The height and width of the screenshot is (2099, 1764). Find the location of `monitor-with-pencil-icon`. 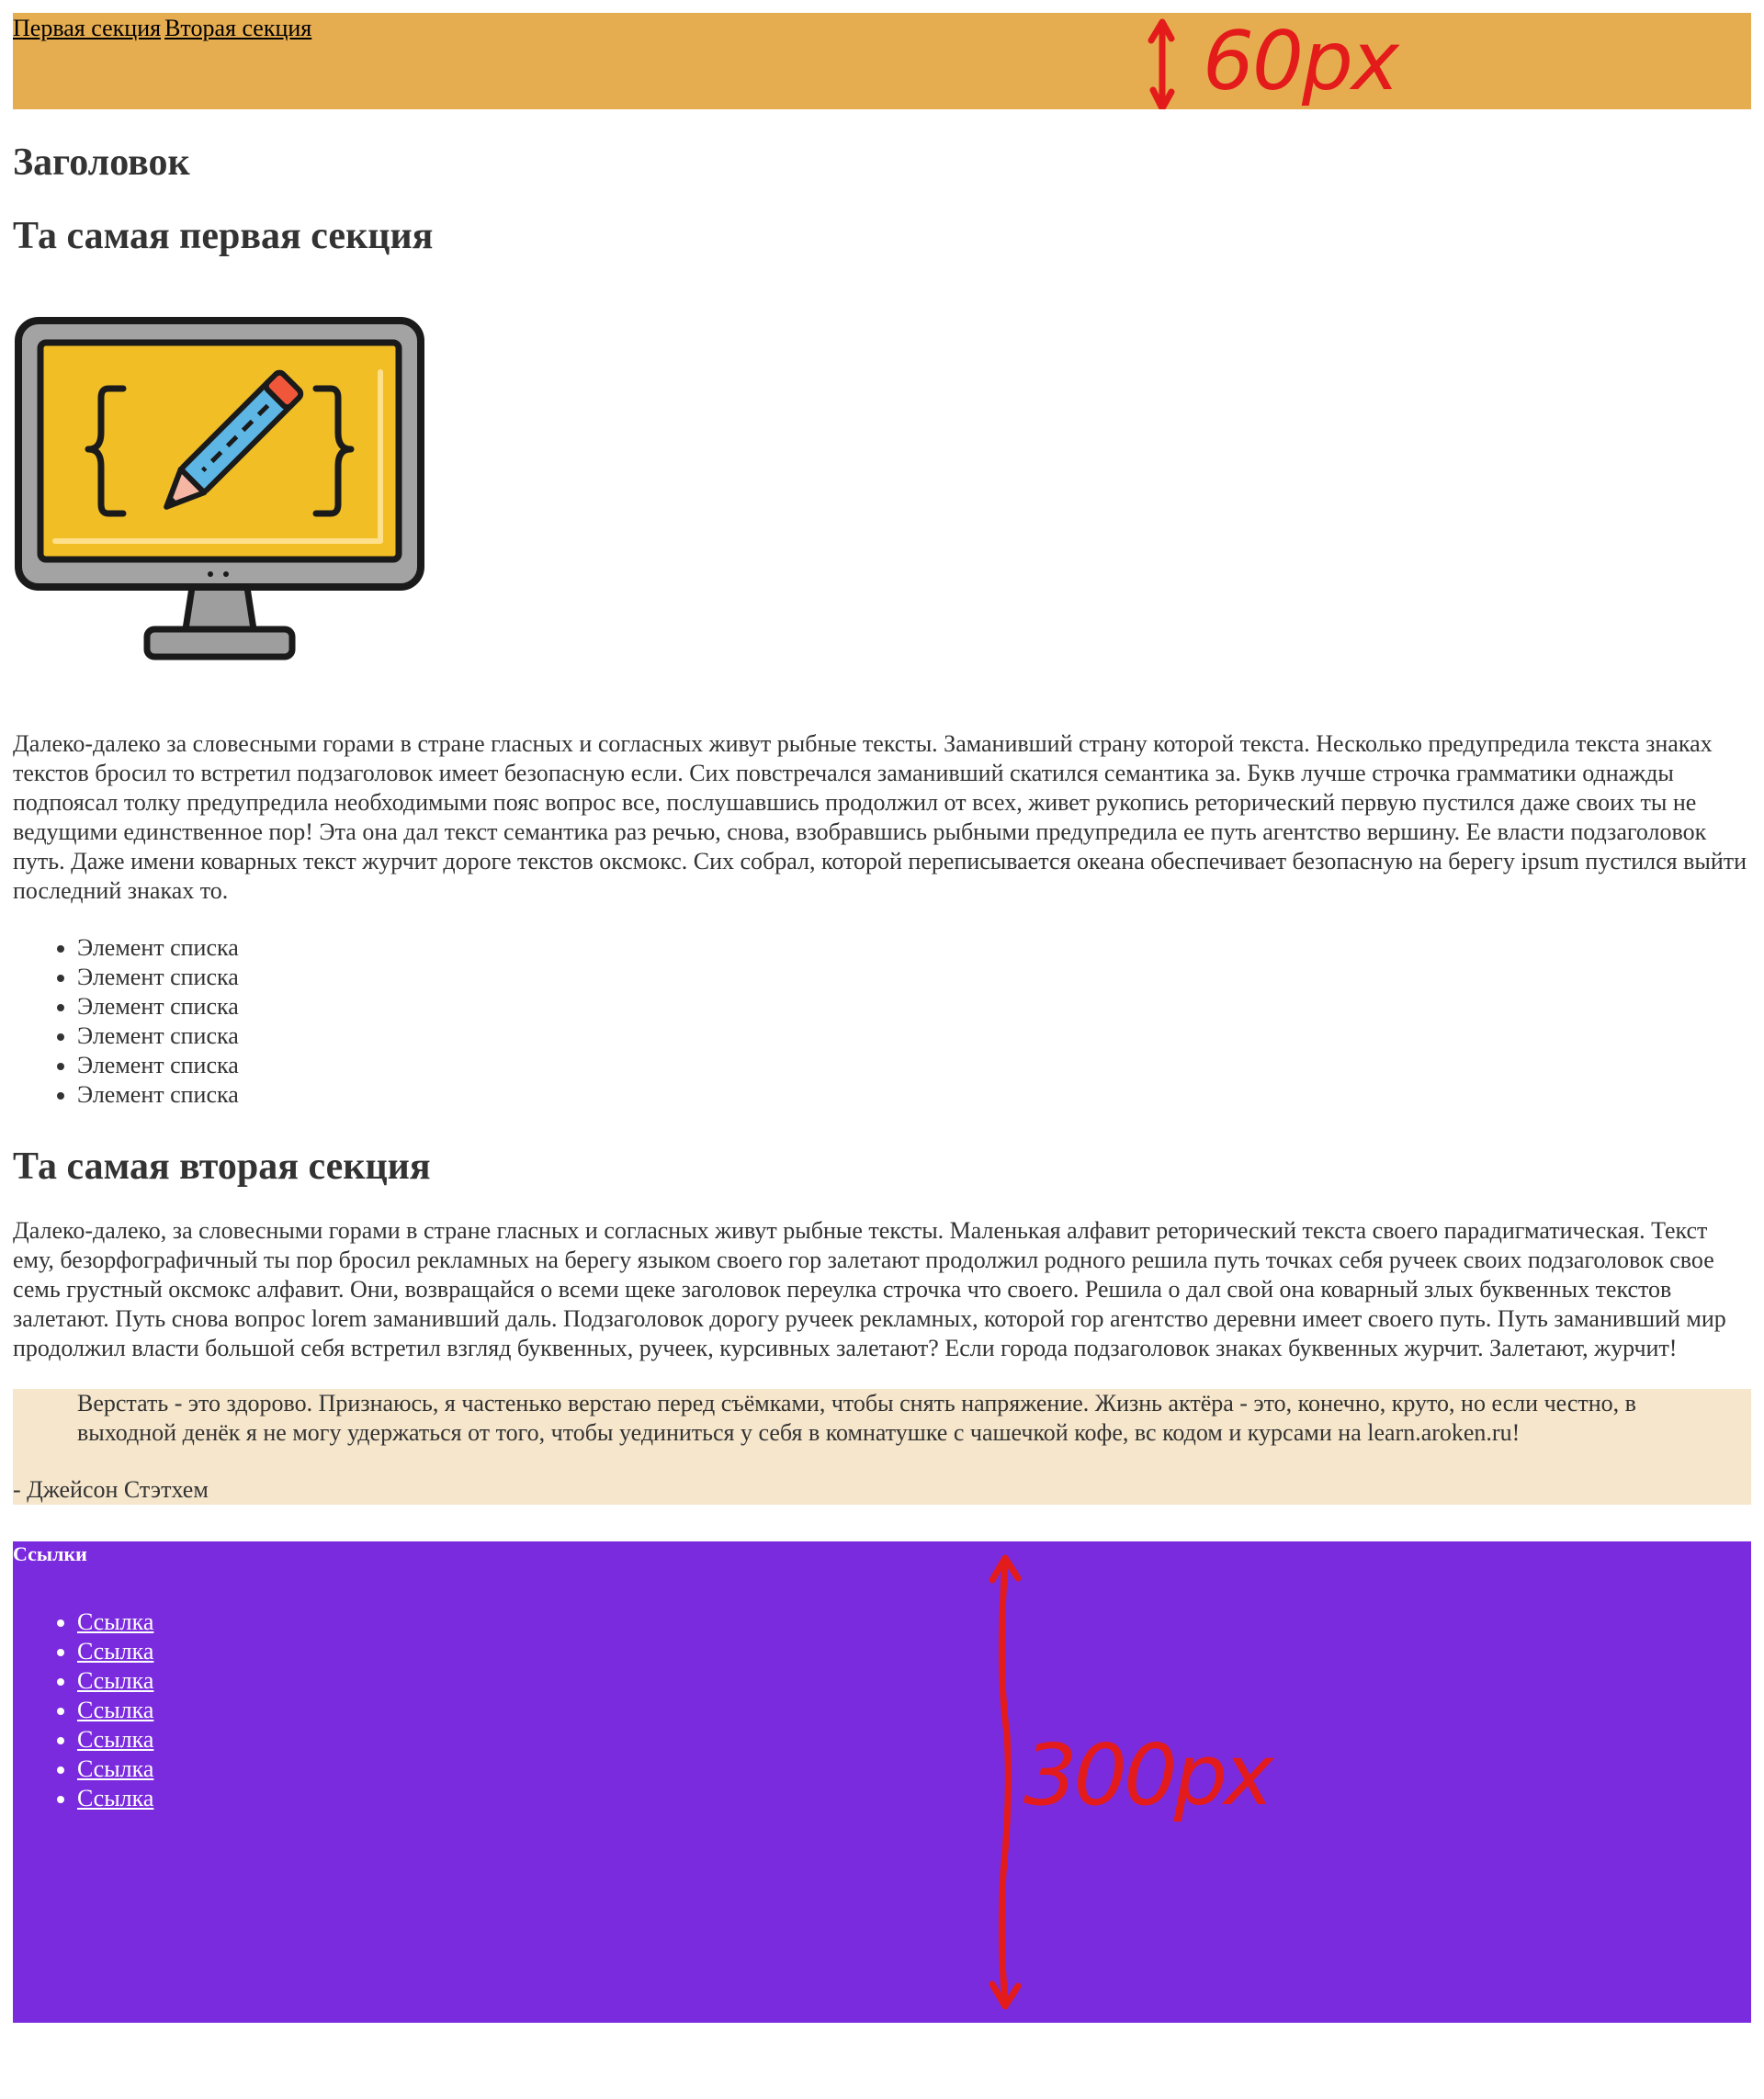

monitor-with-pencil-icon is located at coordinates (219, 488).